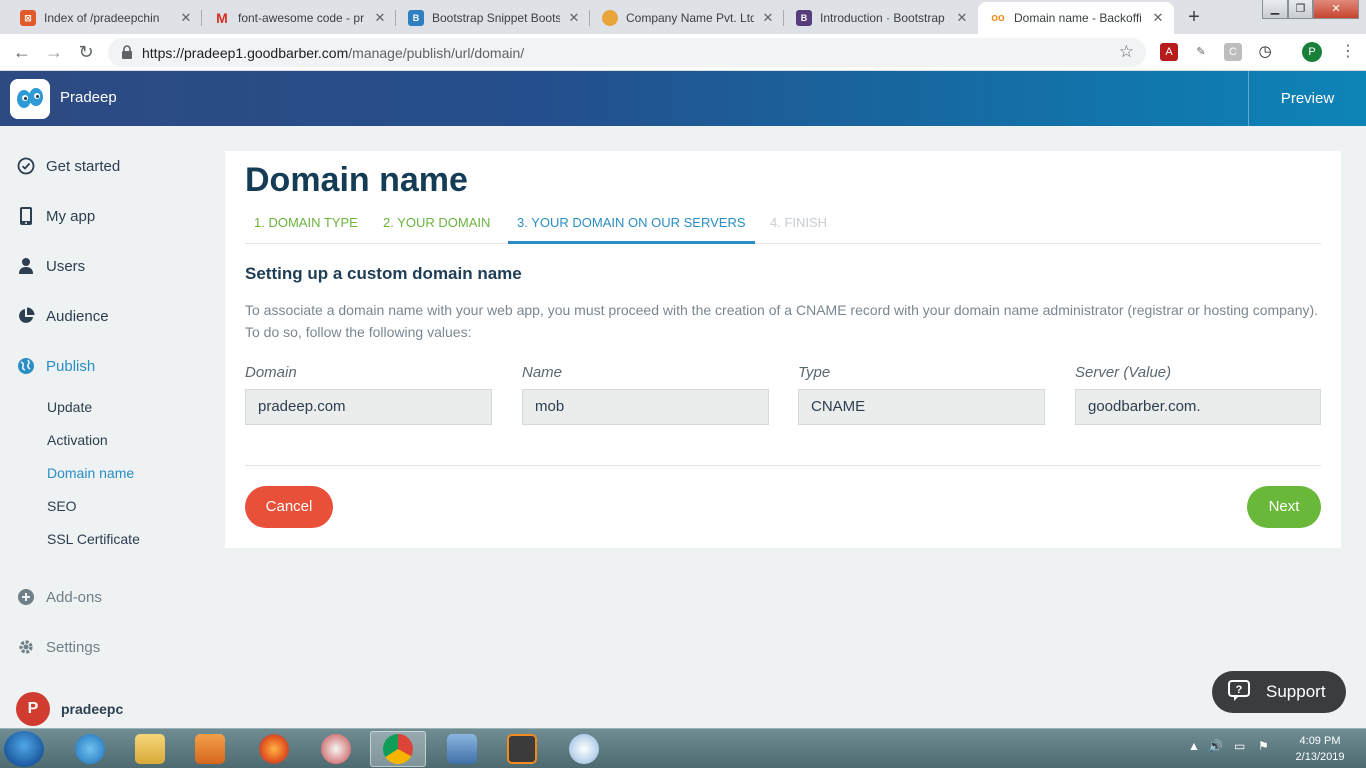 This screenshot has width=1366, height=768. I want to click on paint-icon, so click(584, 749).